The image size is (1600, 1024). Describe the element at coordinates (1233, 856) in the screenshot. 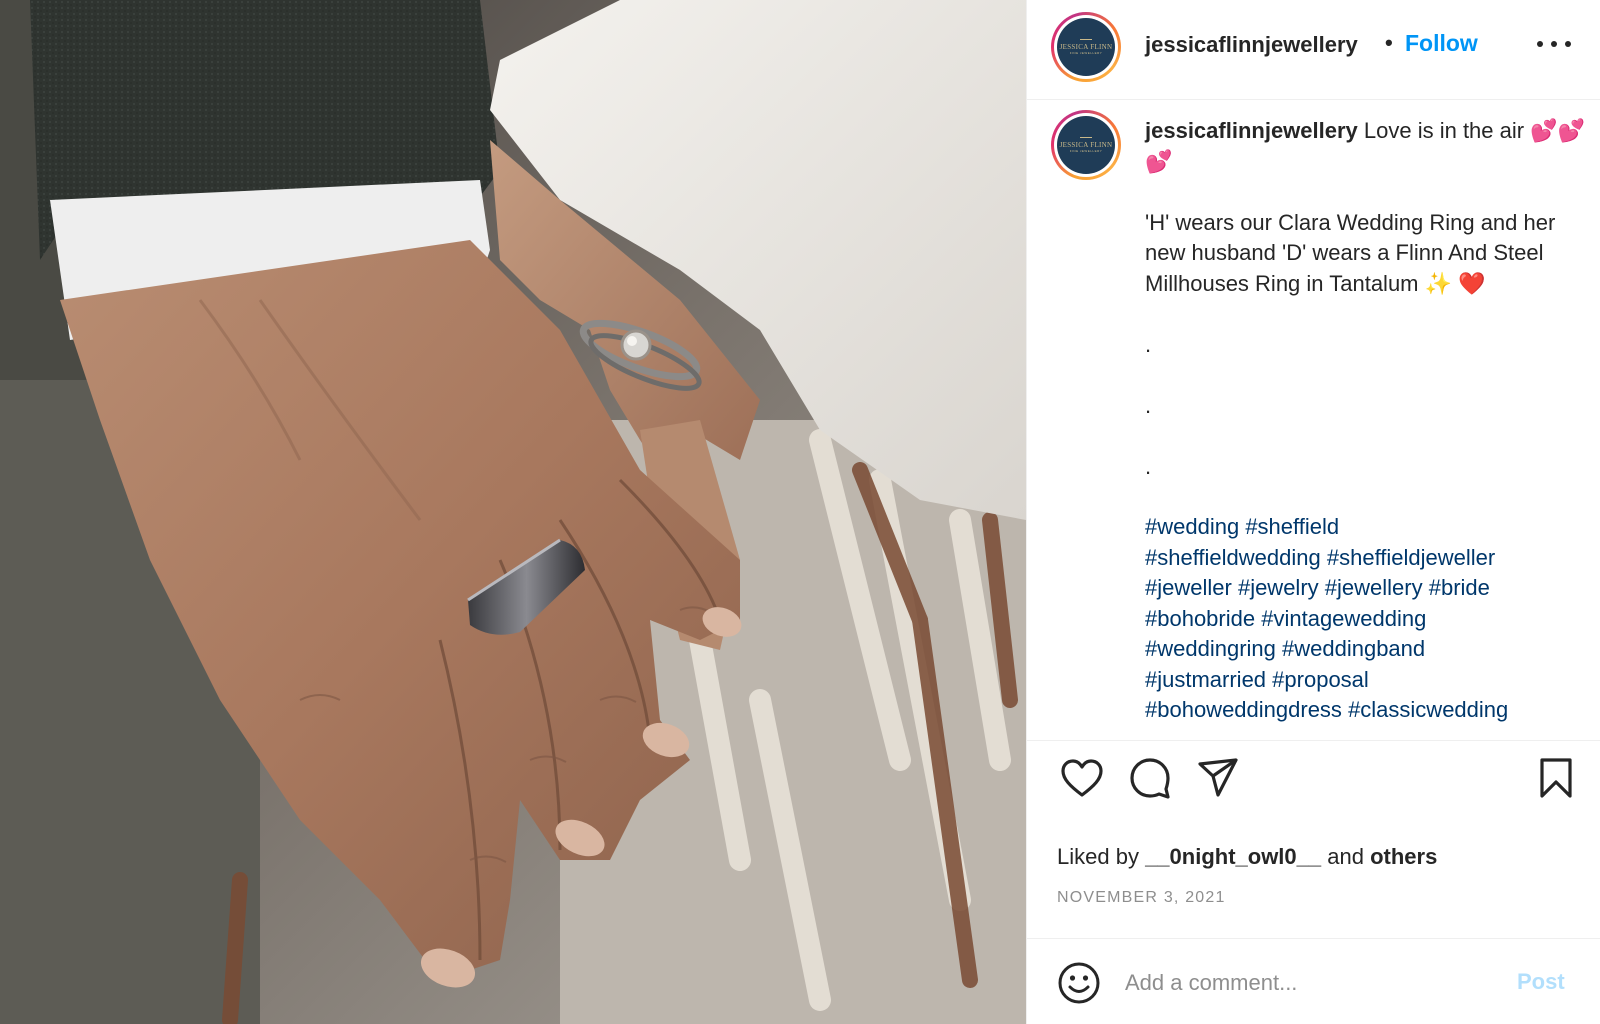

I see `liker-username-link: __0night_owl0__` at that location.